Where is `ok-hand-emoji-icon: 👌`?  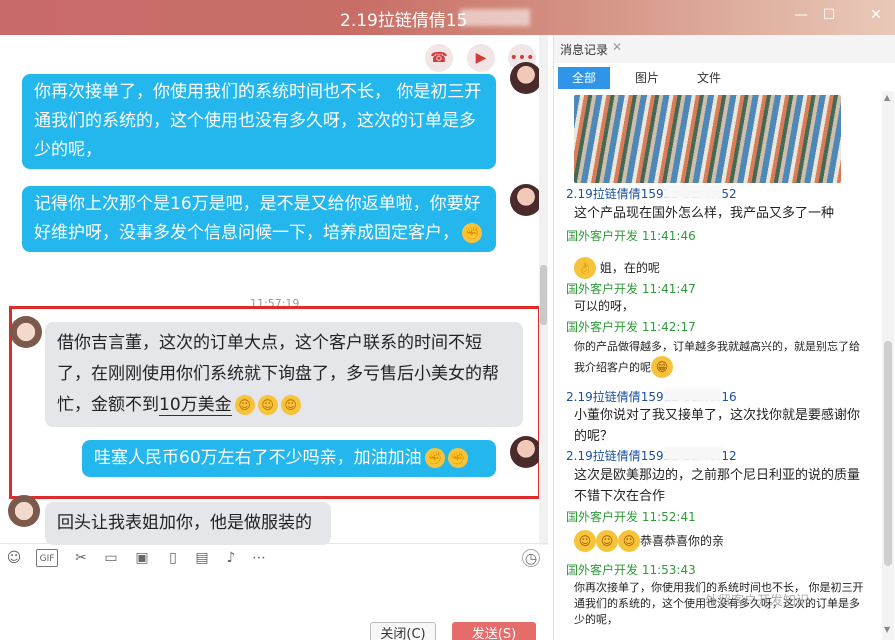
ok-hand-emoji-icon: 👌 is located at coordinates (585, 268).